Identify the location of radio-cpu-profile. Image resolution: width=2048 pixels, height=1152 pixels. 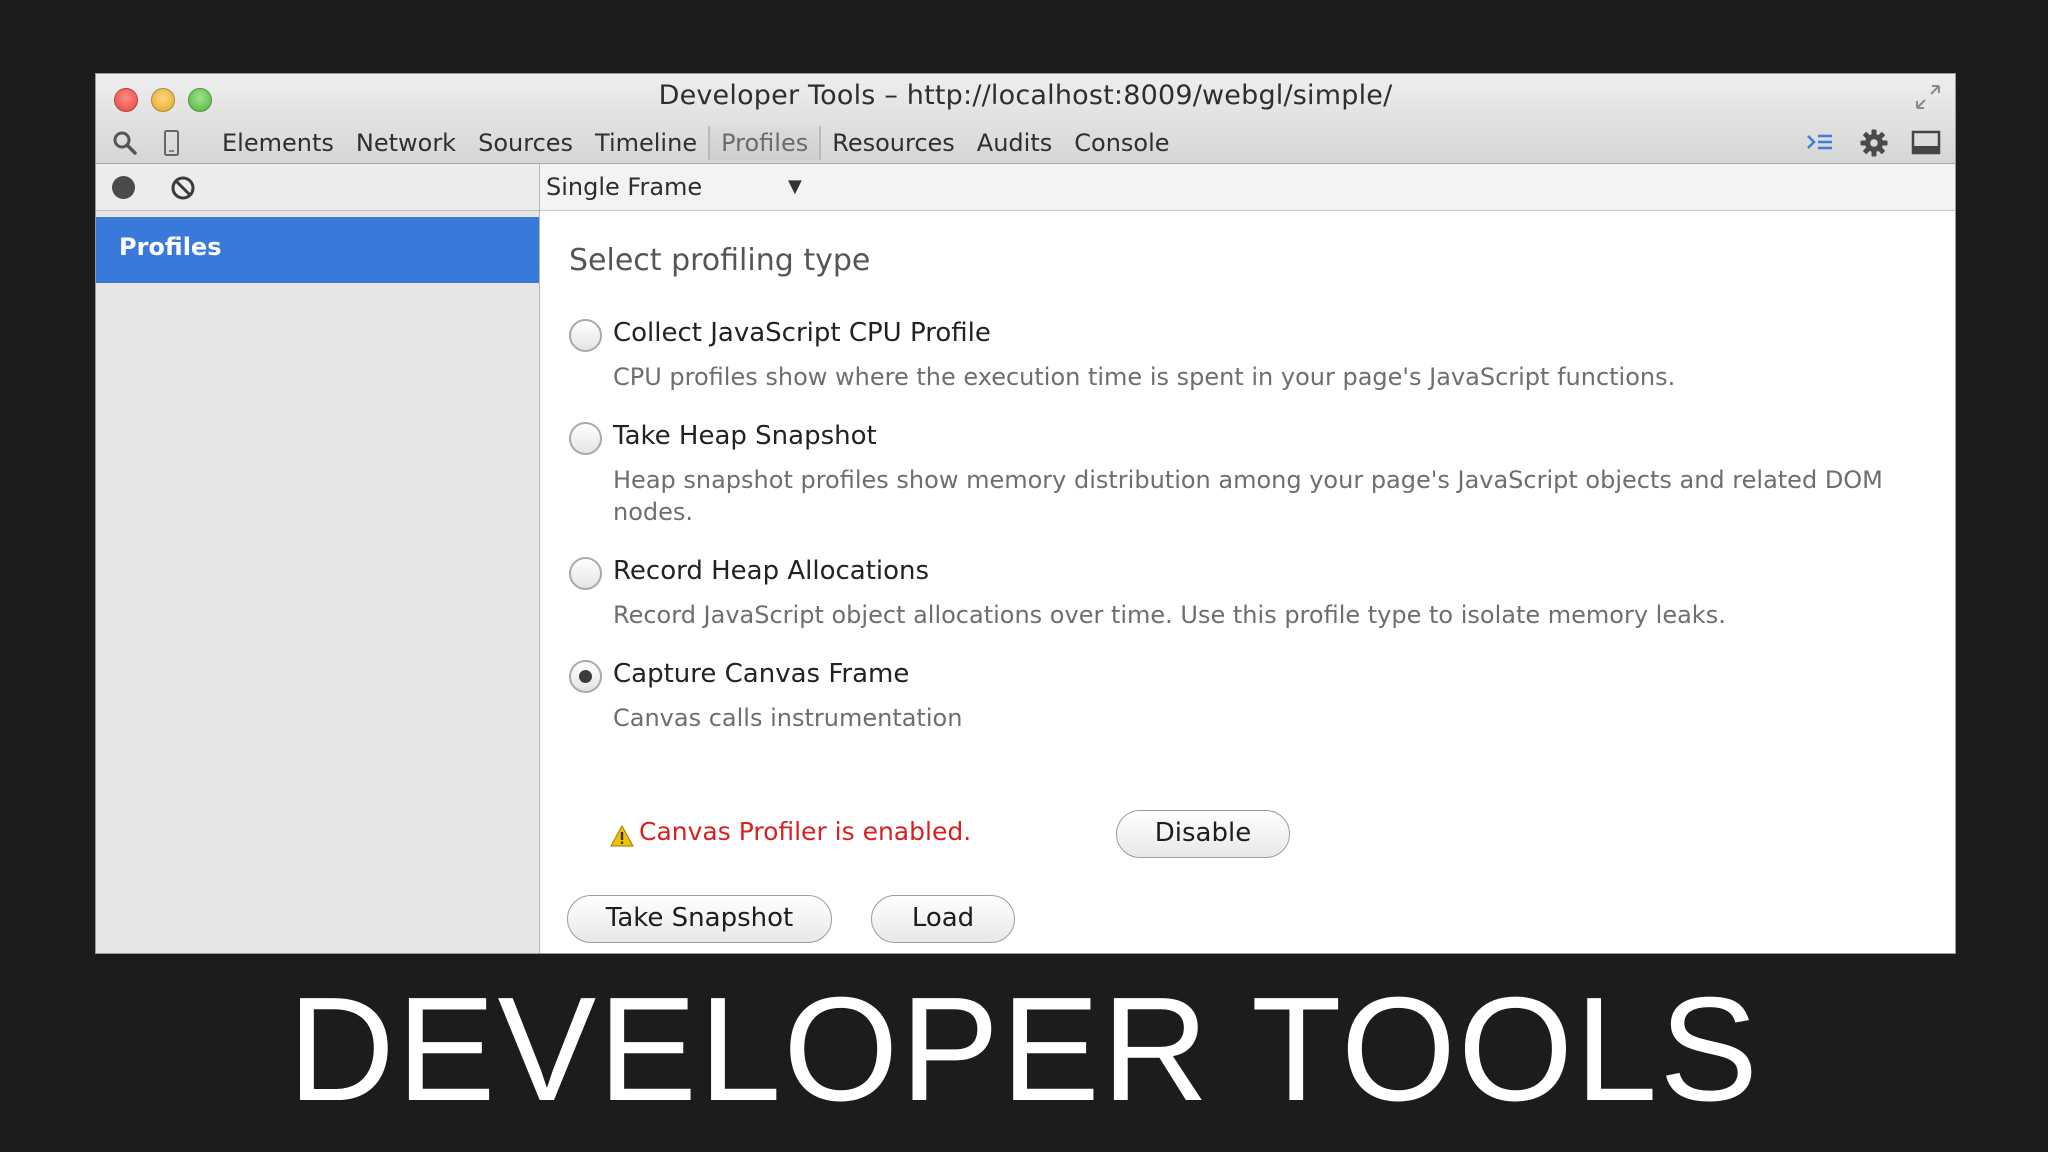
(585, 335).